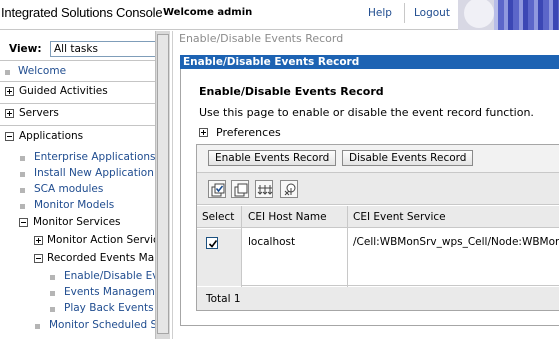  Describe the element at coordinates (217, 189) in the screenshot. I see `select-all-icon` at that location.